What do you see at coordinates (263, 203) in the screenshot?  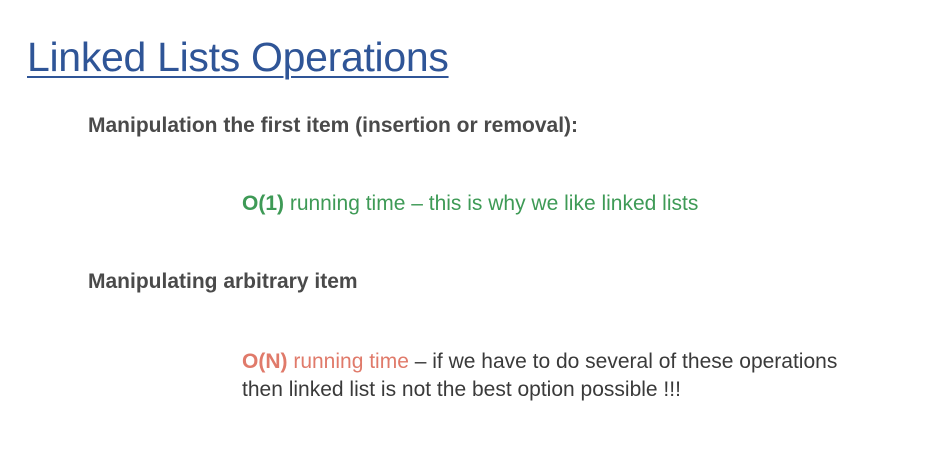 I see `constant-time-label: O(1)` at bounding box center [263, 203].